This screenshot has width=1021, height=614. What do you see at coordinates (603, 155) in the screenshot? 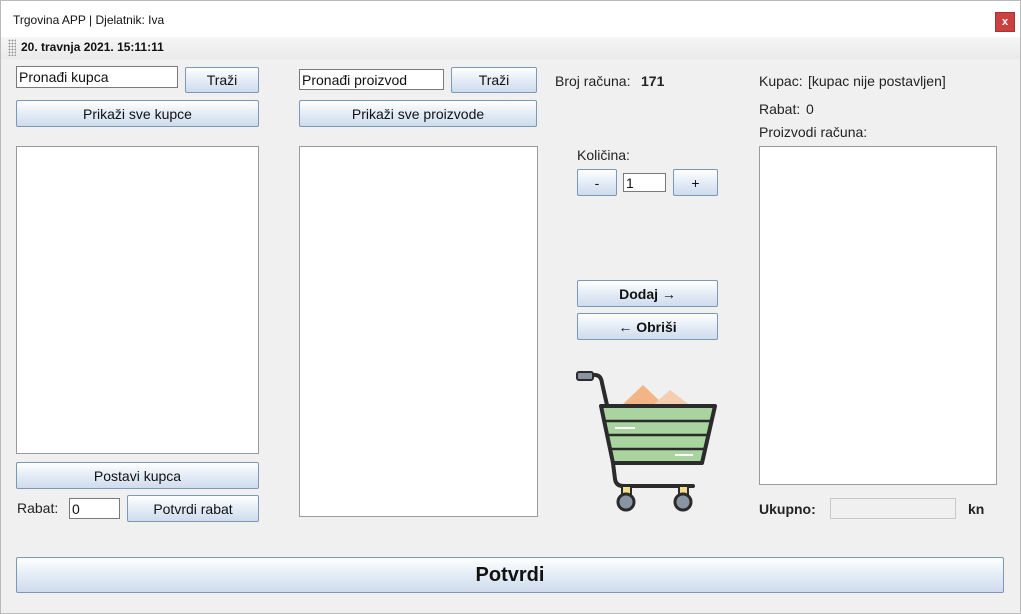
I see `quantity-label: Količina:` at bounding box center [603, 155].